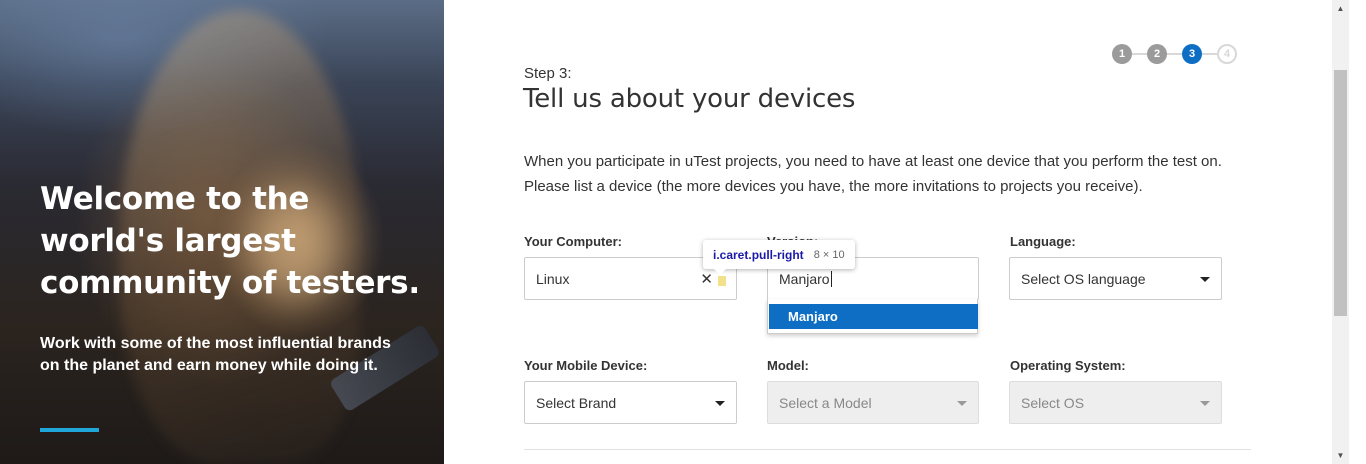  Describe the element at coordinates (1227, 54) in the screenshot. I see `step-4: 4` at that location.